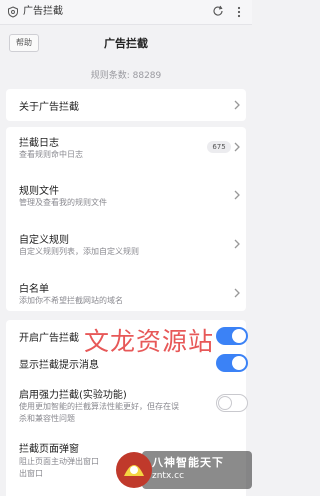  What do you see at coordinates (126, 243) in the screenshot?
I see `custom-rules-row: 自定义规则 自定义规则列表，添加自定义规则` at bounding box center [126, 243].